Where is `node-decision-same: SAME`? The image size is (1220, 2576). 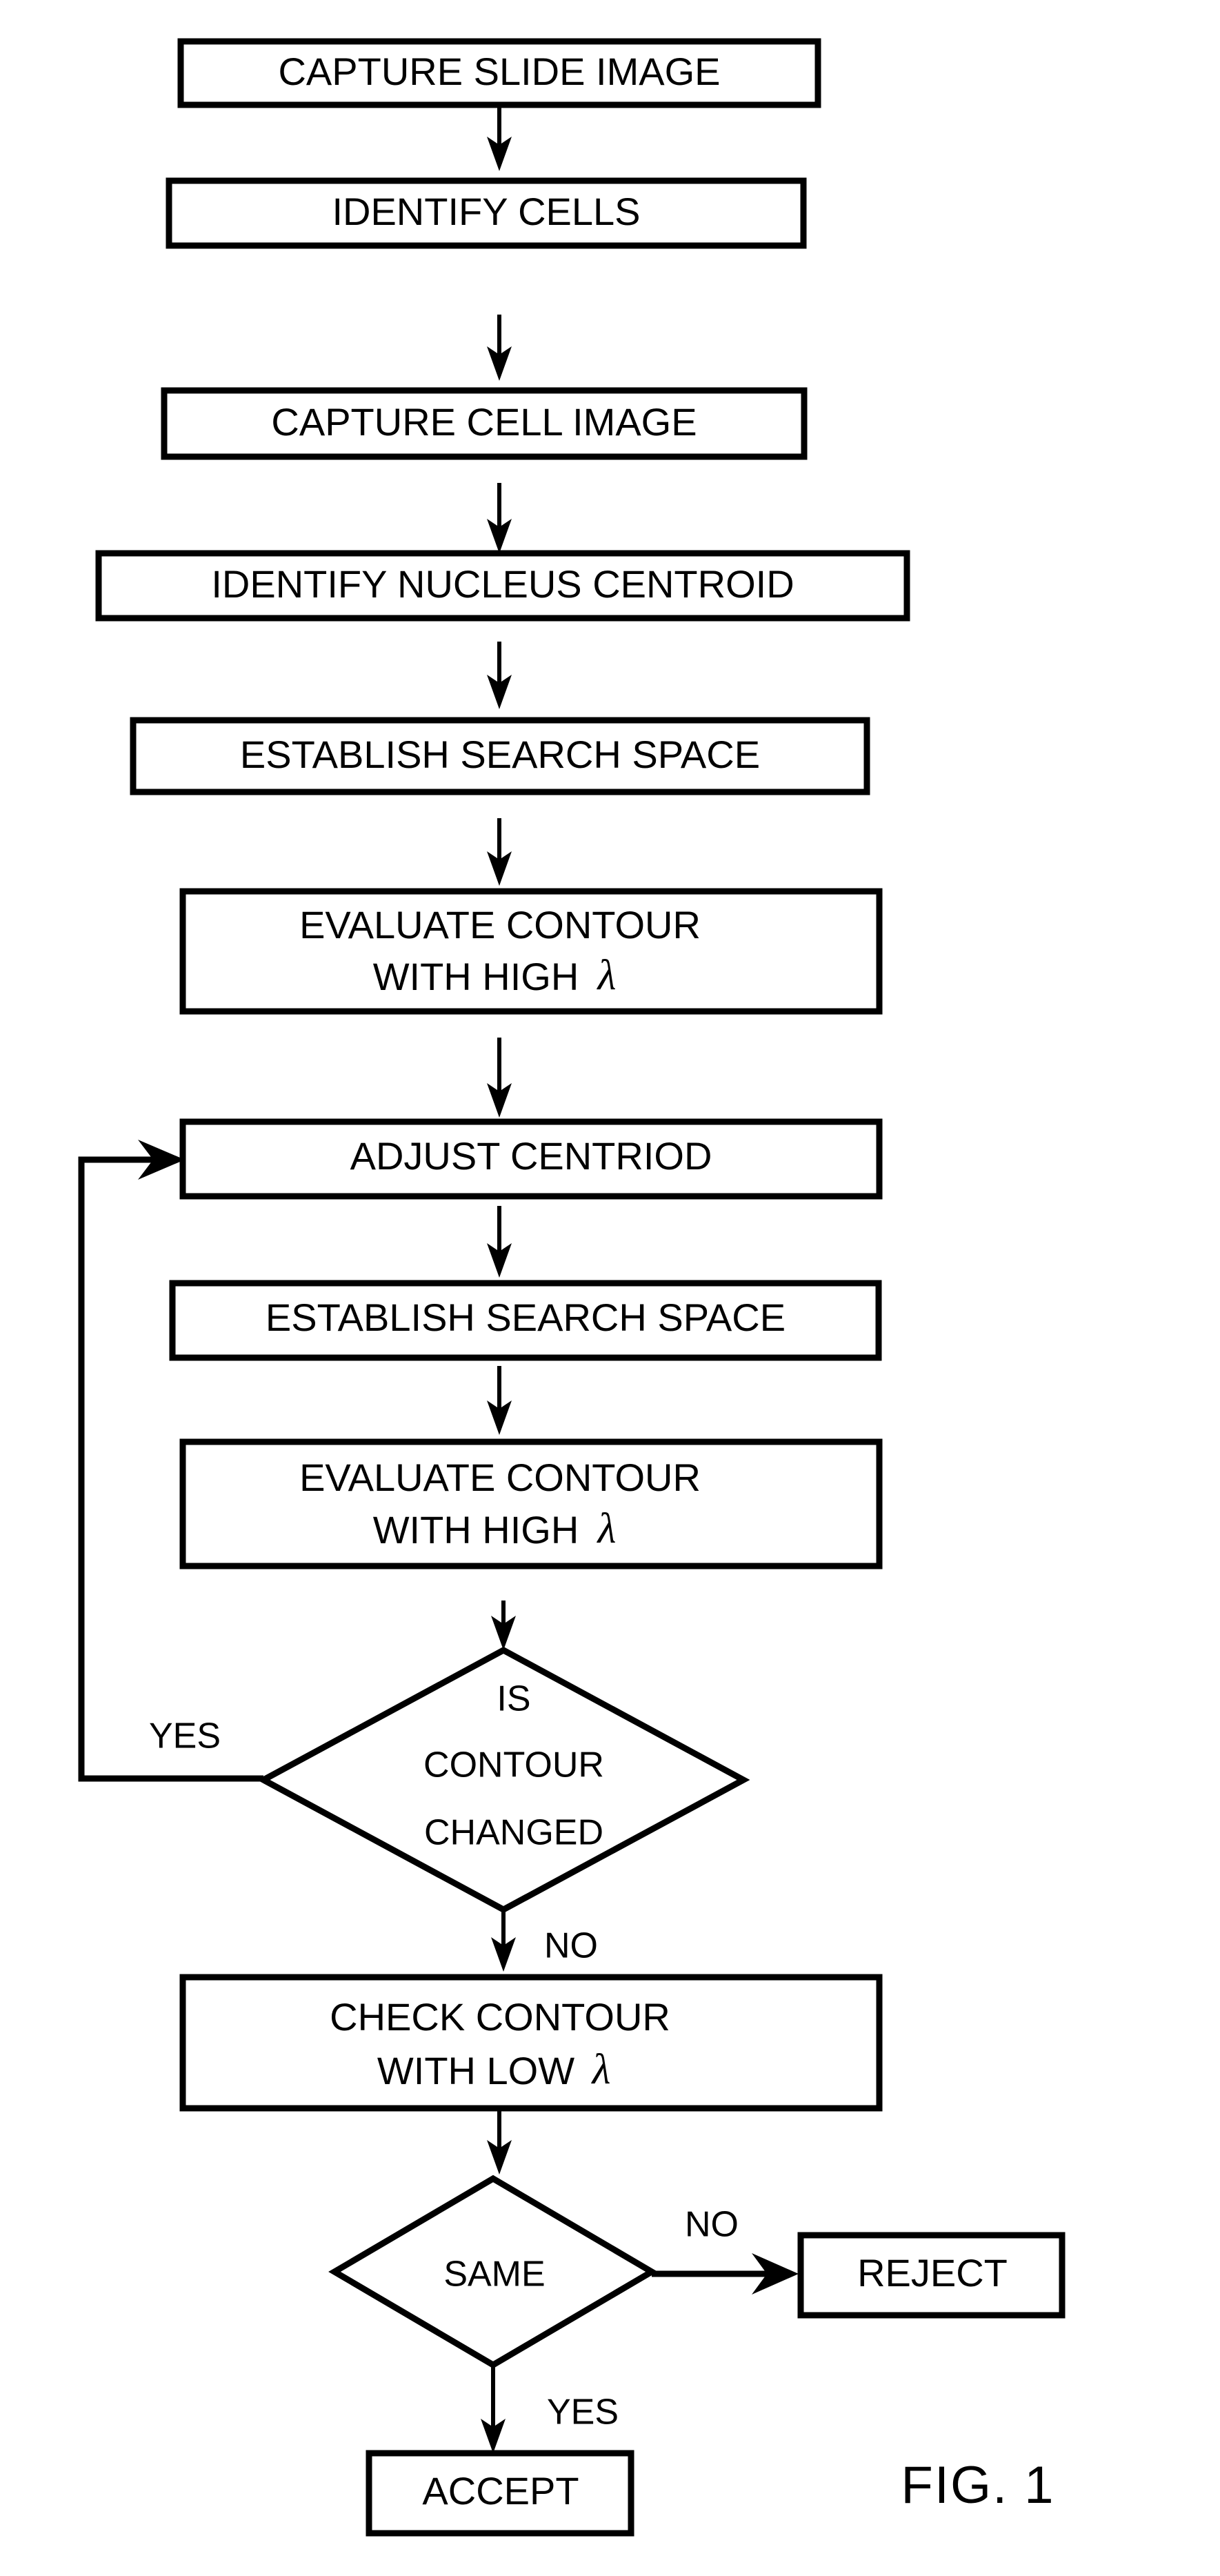 node-decision-same: SAME is located at coordinates (493, 2271).